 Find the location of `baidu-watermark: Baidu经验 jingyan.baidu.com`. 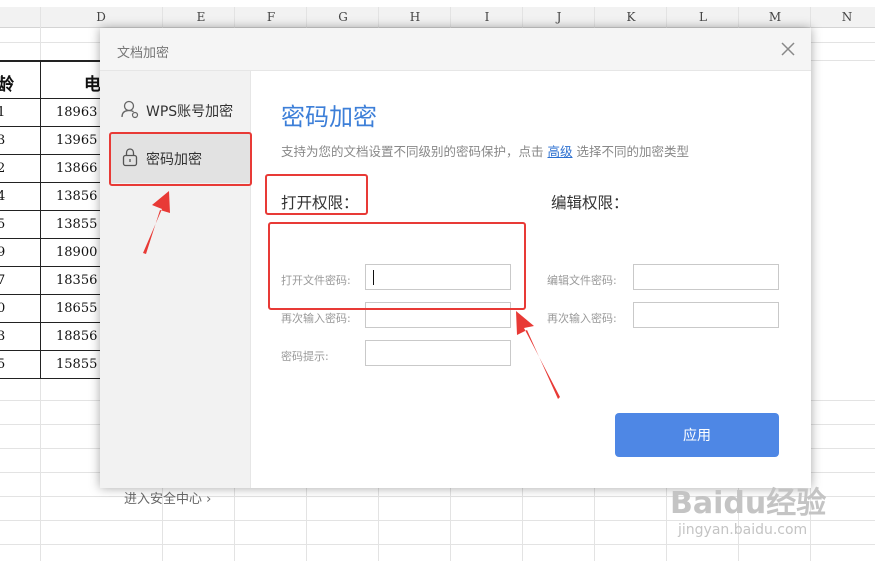

baidu-watermark: Baidu经验 jingyan.baidu.com is located at coordinates (770, 518).